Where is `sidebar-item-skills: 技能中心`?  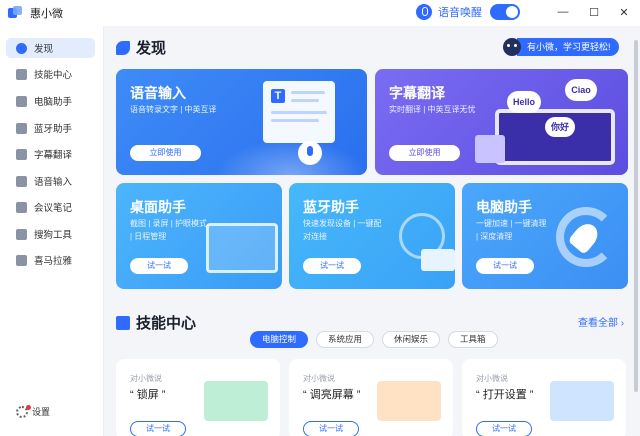 sidebar-item-skills: 技能中心 is located at coordinates (50, 74).